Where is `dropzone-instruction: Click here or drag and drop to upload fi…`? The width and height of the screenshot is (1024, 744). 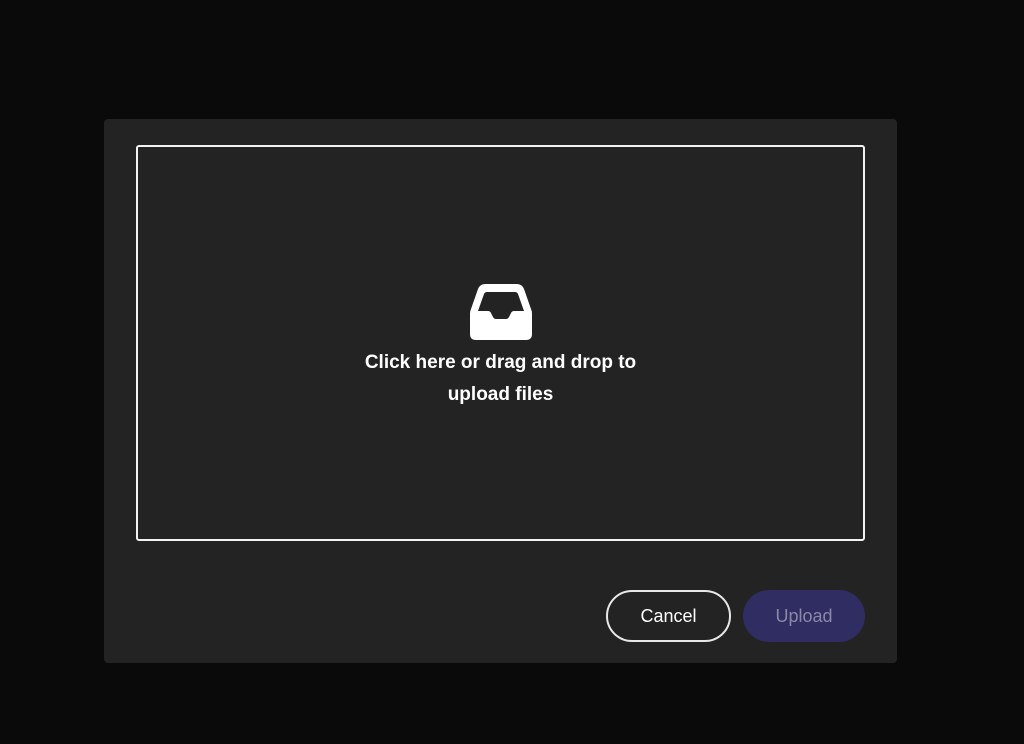 dropzone-instruction: Click here or drag and drop to upload fi… is located at coordinates (500, 378).